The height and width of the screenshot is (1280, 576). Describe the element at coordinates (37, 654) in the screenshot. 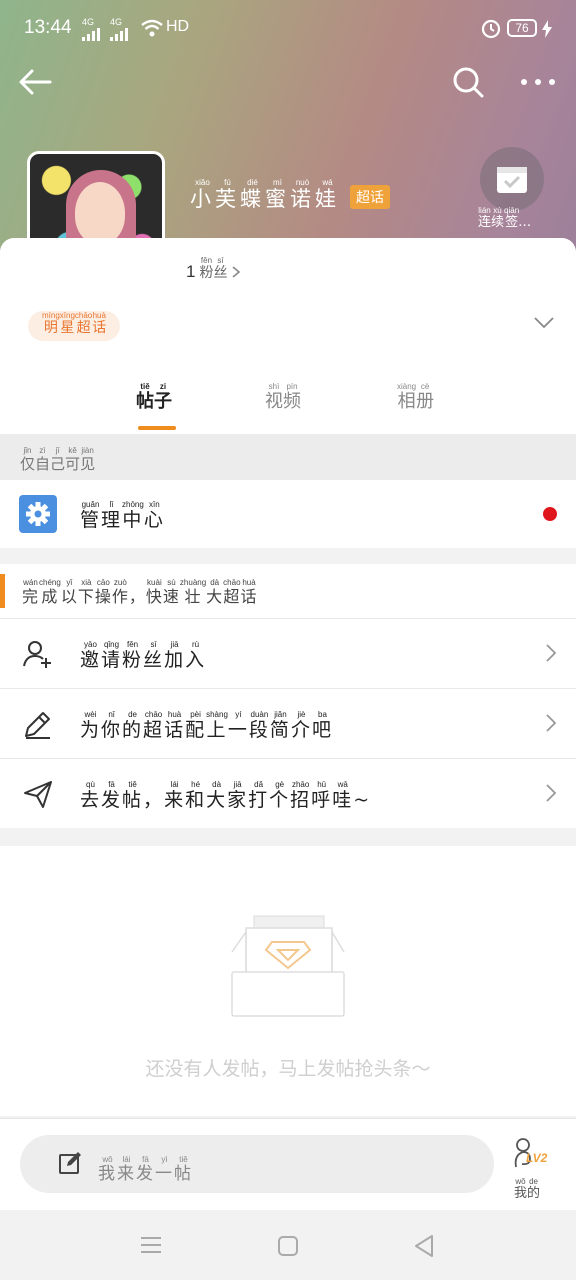

I see `user-add-icon` at that location.